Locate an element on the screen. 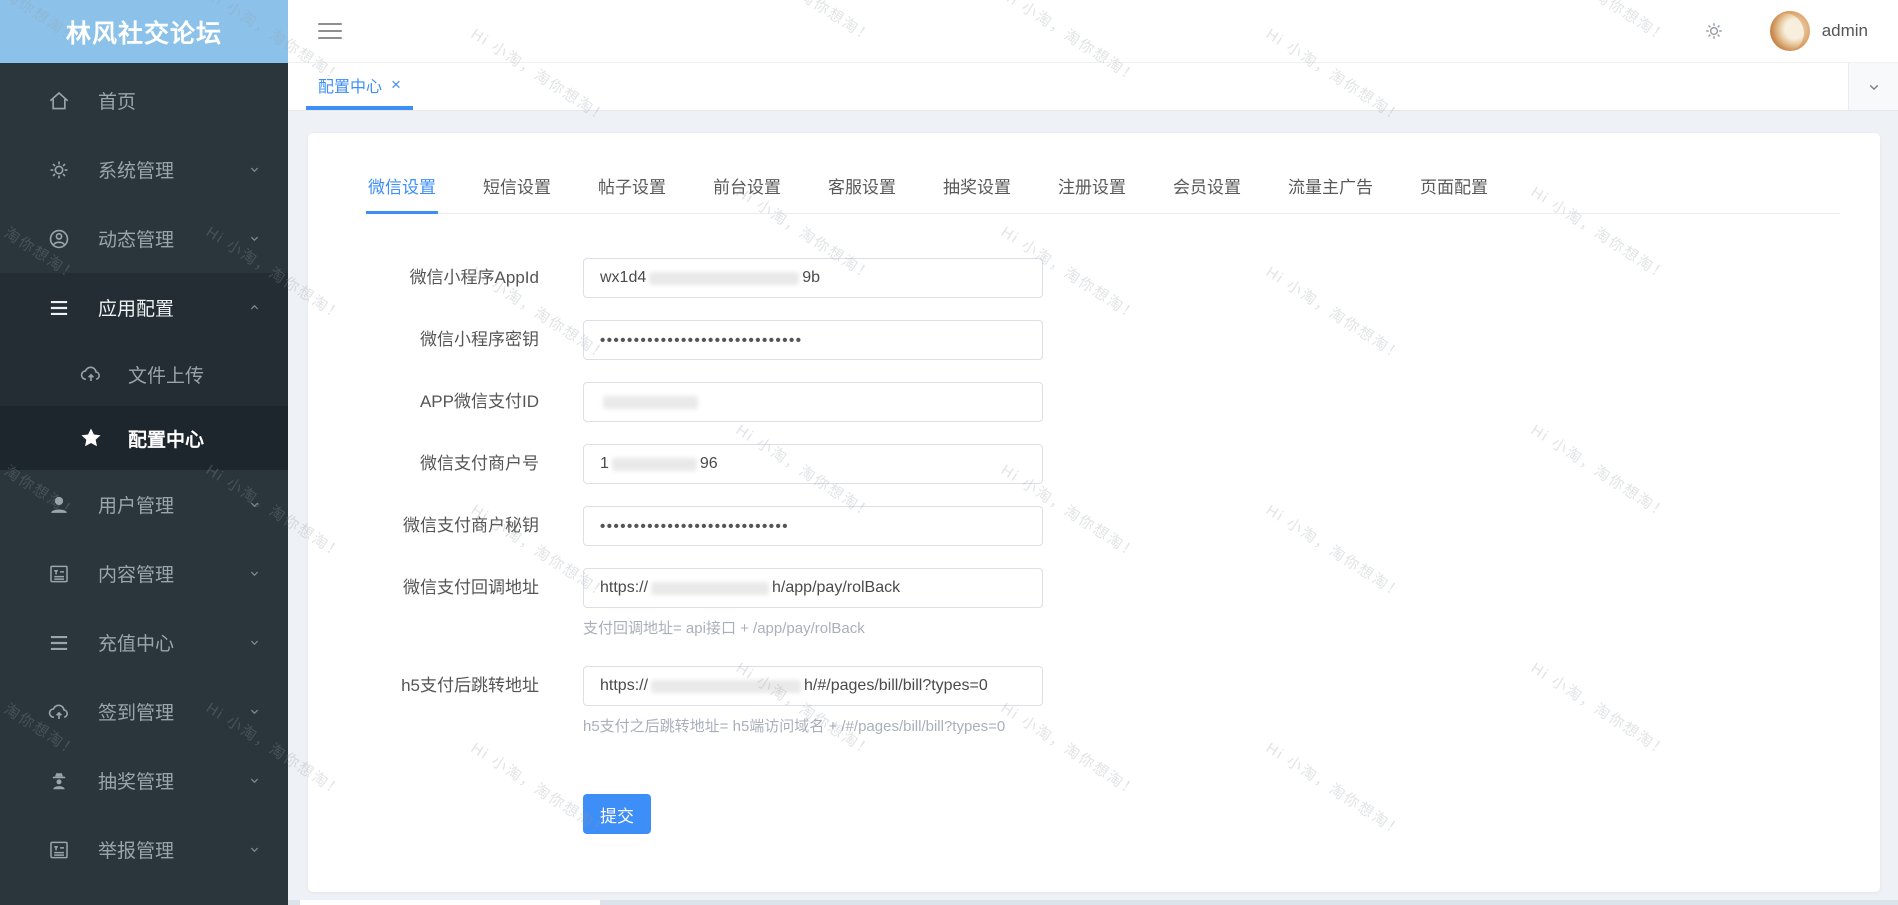 The width and height of the screenshot is (1898, 905). field-label: 微信支付商户秘钥 is located at coordinates (471, 525).